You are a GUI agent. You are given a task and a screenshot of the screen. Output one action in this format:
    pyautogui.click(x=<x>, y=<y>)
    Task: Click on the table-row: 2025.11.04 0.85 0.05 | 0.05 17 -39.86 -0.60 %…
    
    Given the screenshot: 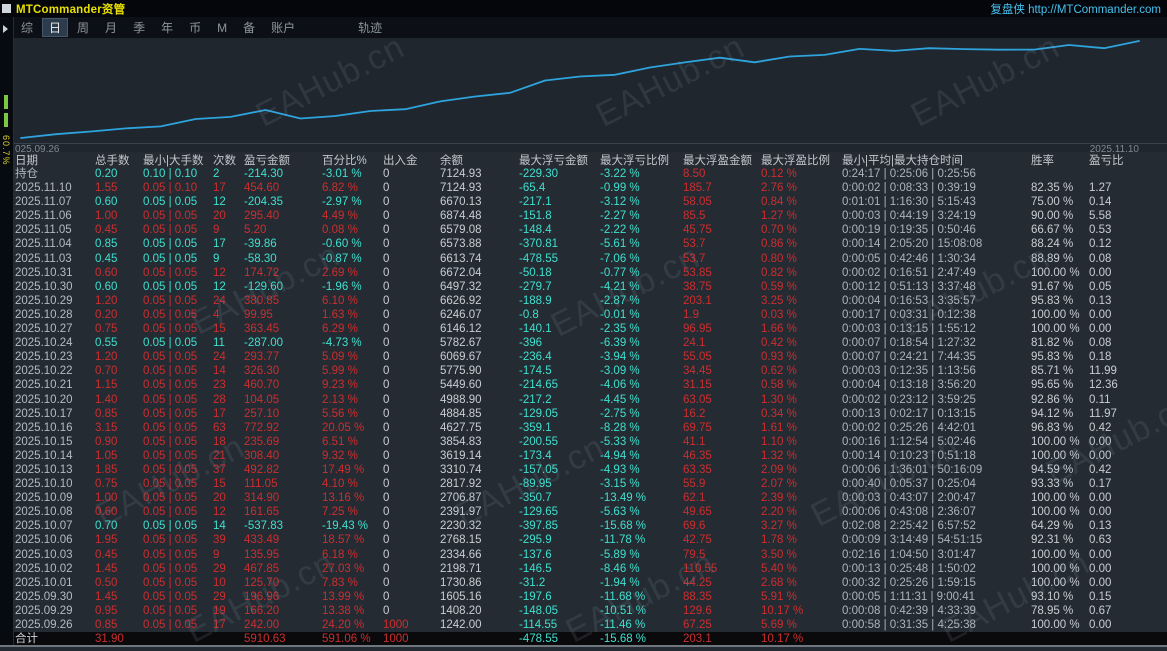 What is the action you would take?
    pyautogui.click(x=583, y=244)
    